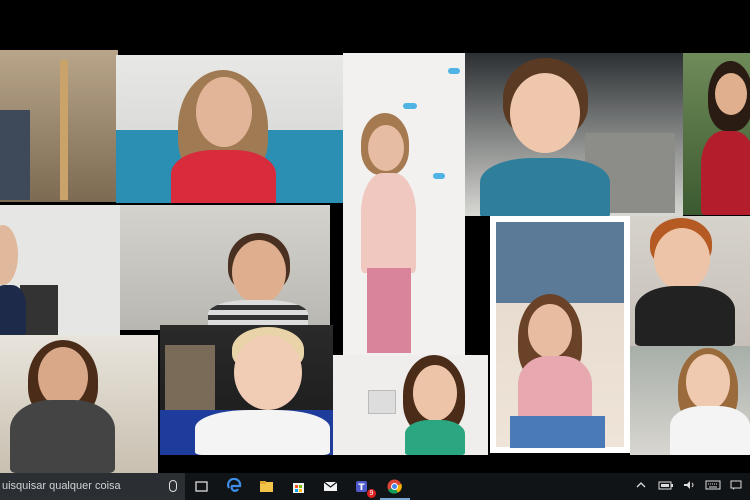 This screenshot has height=500, width=750. Describe the element at coordinates (234, 486) in the screenshot. I see `edge-icon` at that location.